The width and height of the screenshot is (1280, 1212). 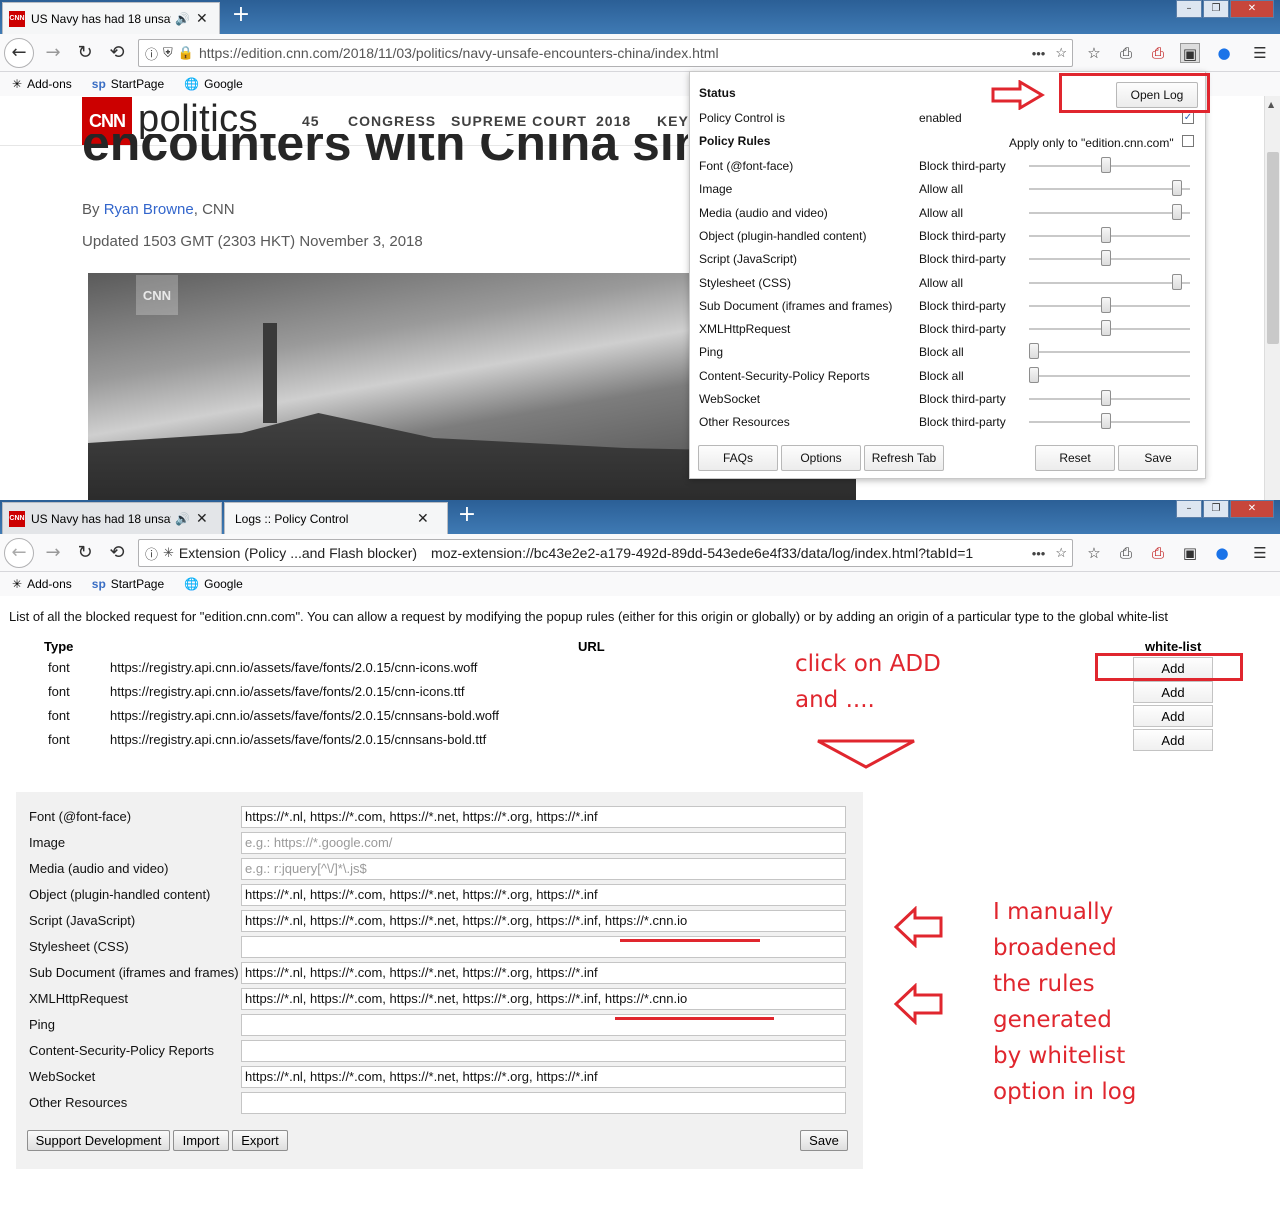 What do you see at coordinates (1039, 553) in the screenshot?
I see `page-actions-icon-2: •••` at bounding box center [1039, 553].